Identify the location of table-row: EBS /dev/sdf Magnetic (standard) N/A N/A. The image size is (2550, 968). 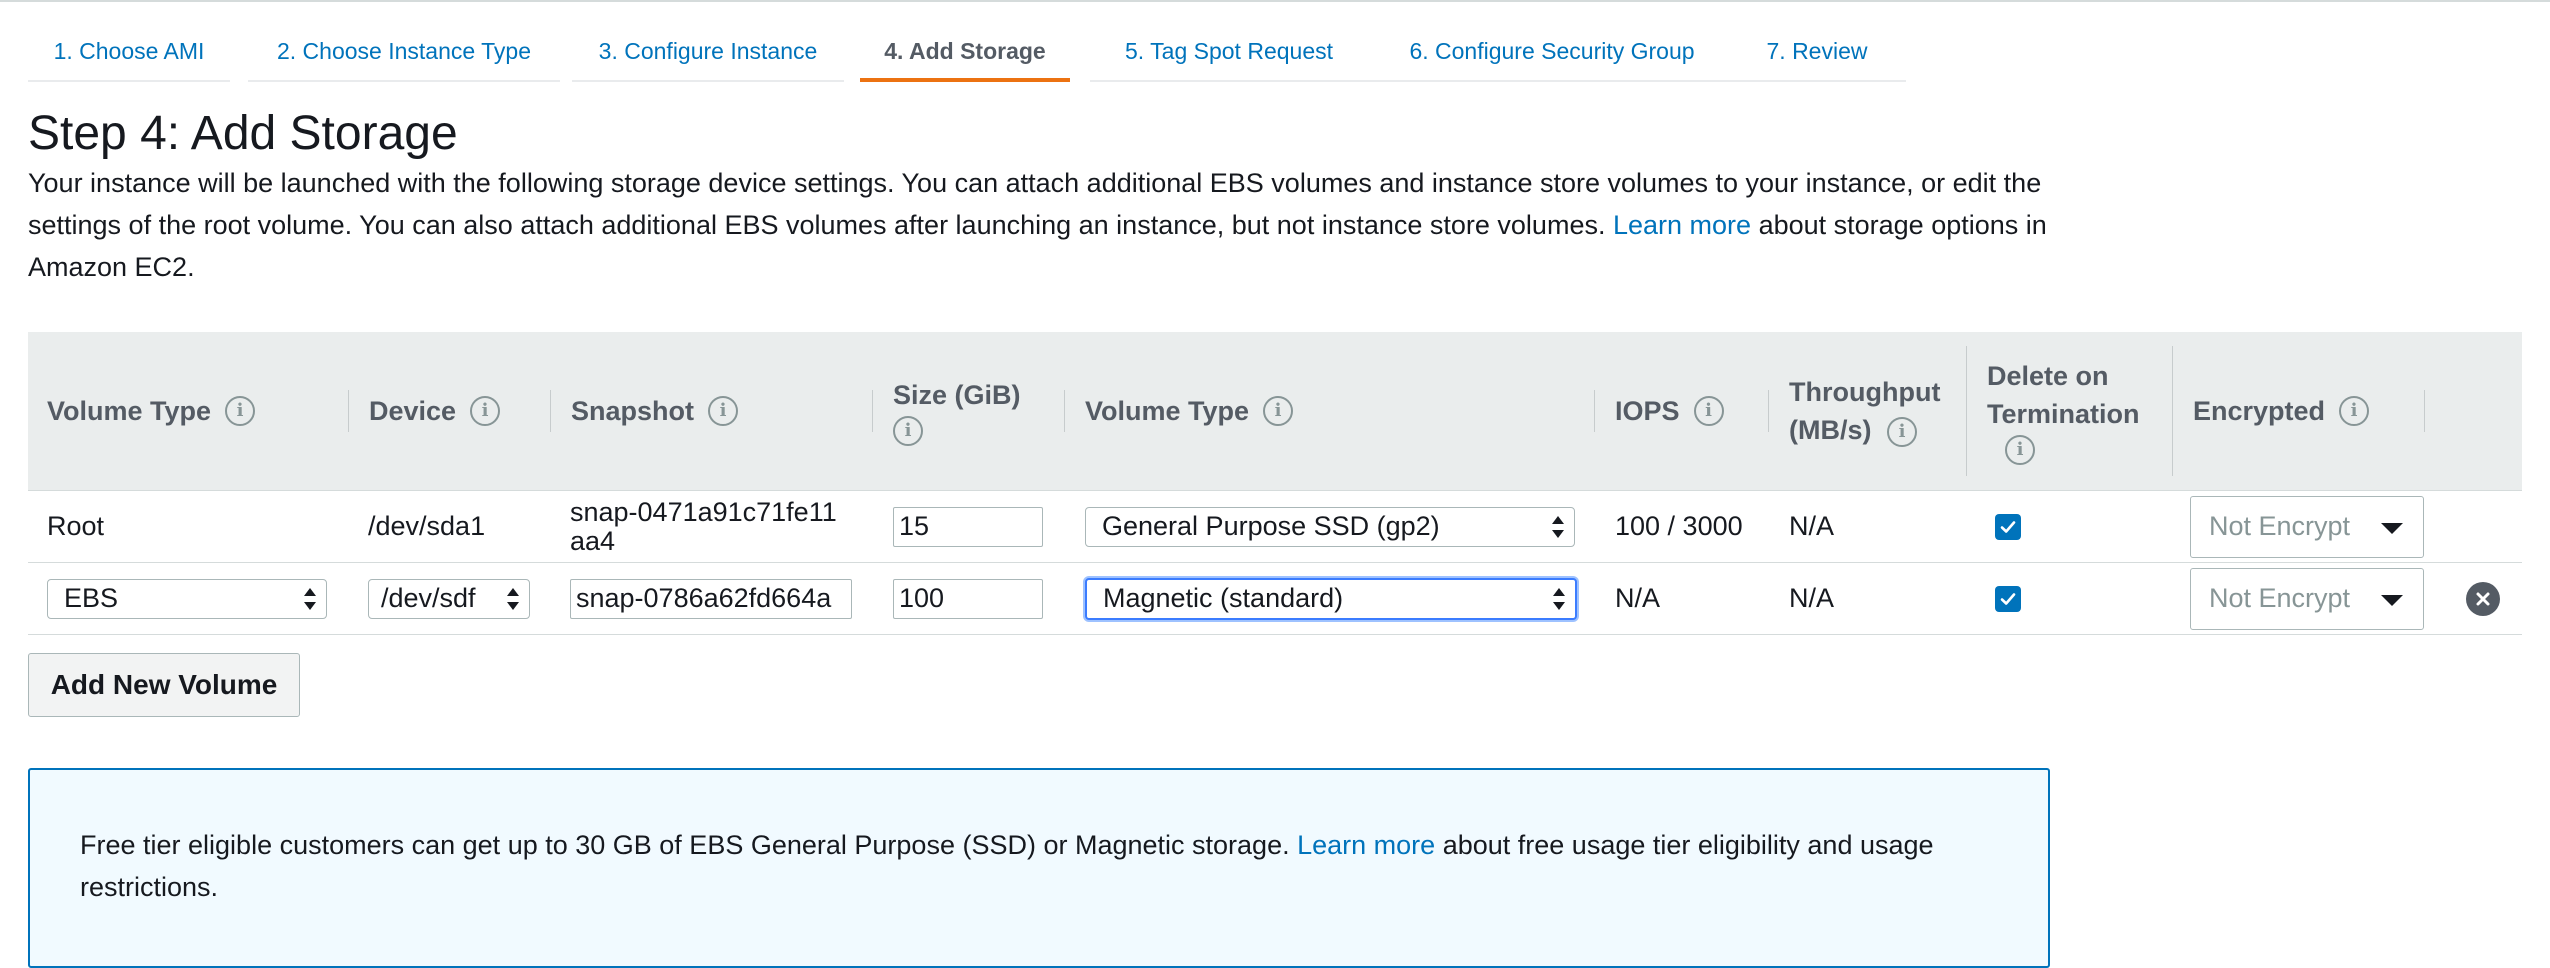
(1275, 599).